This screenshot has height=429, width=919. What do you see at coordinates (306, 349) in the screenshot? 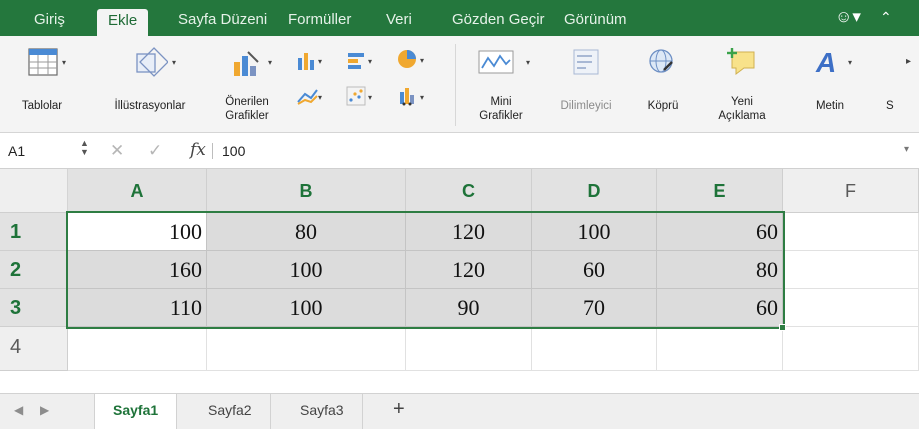
I see `cell-b4` at bounding box center [306, 349].